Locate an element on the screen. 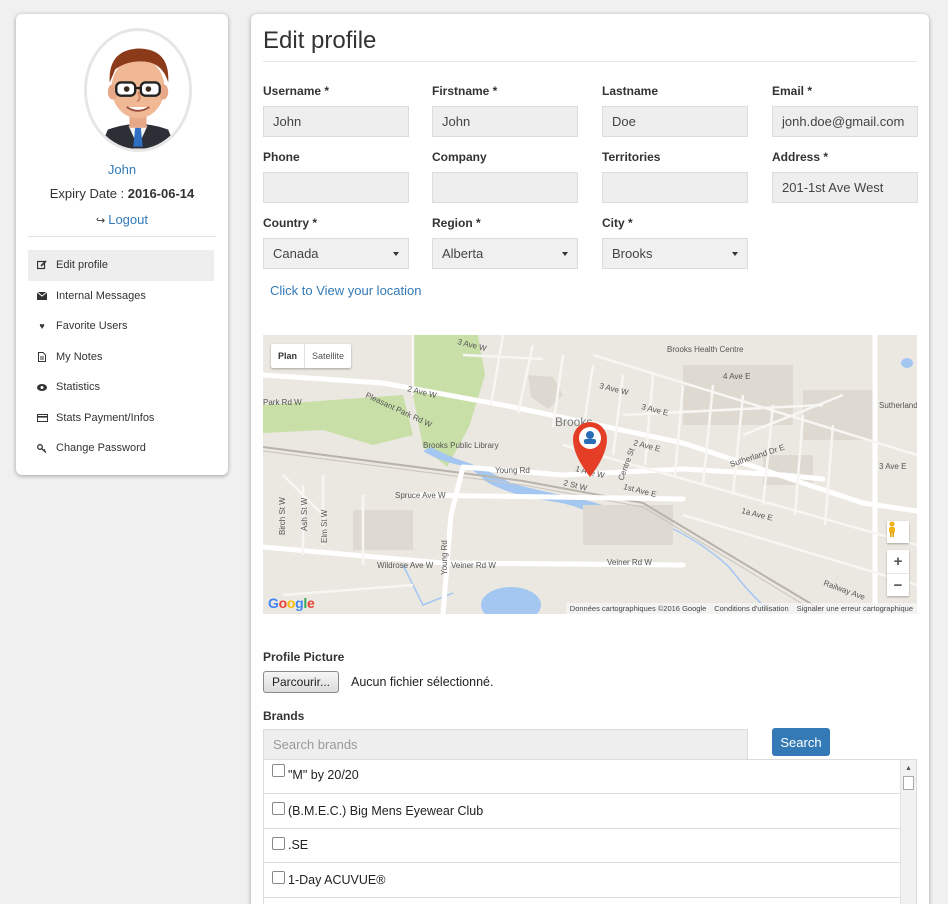 Image resolution: width=948 pixels, height=904 pixels. map-label: Brooks Public Library is located at coordinates (461, 445).